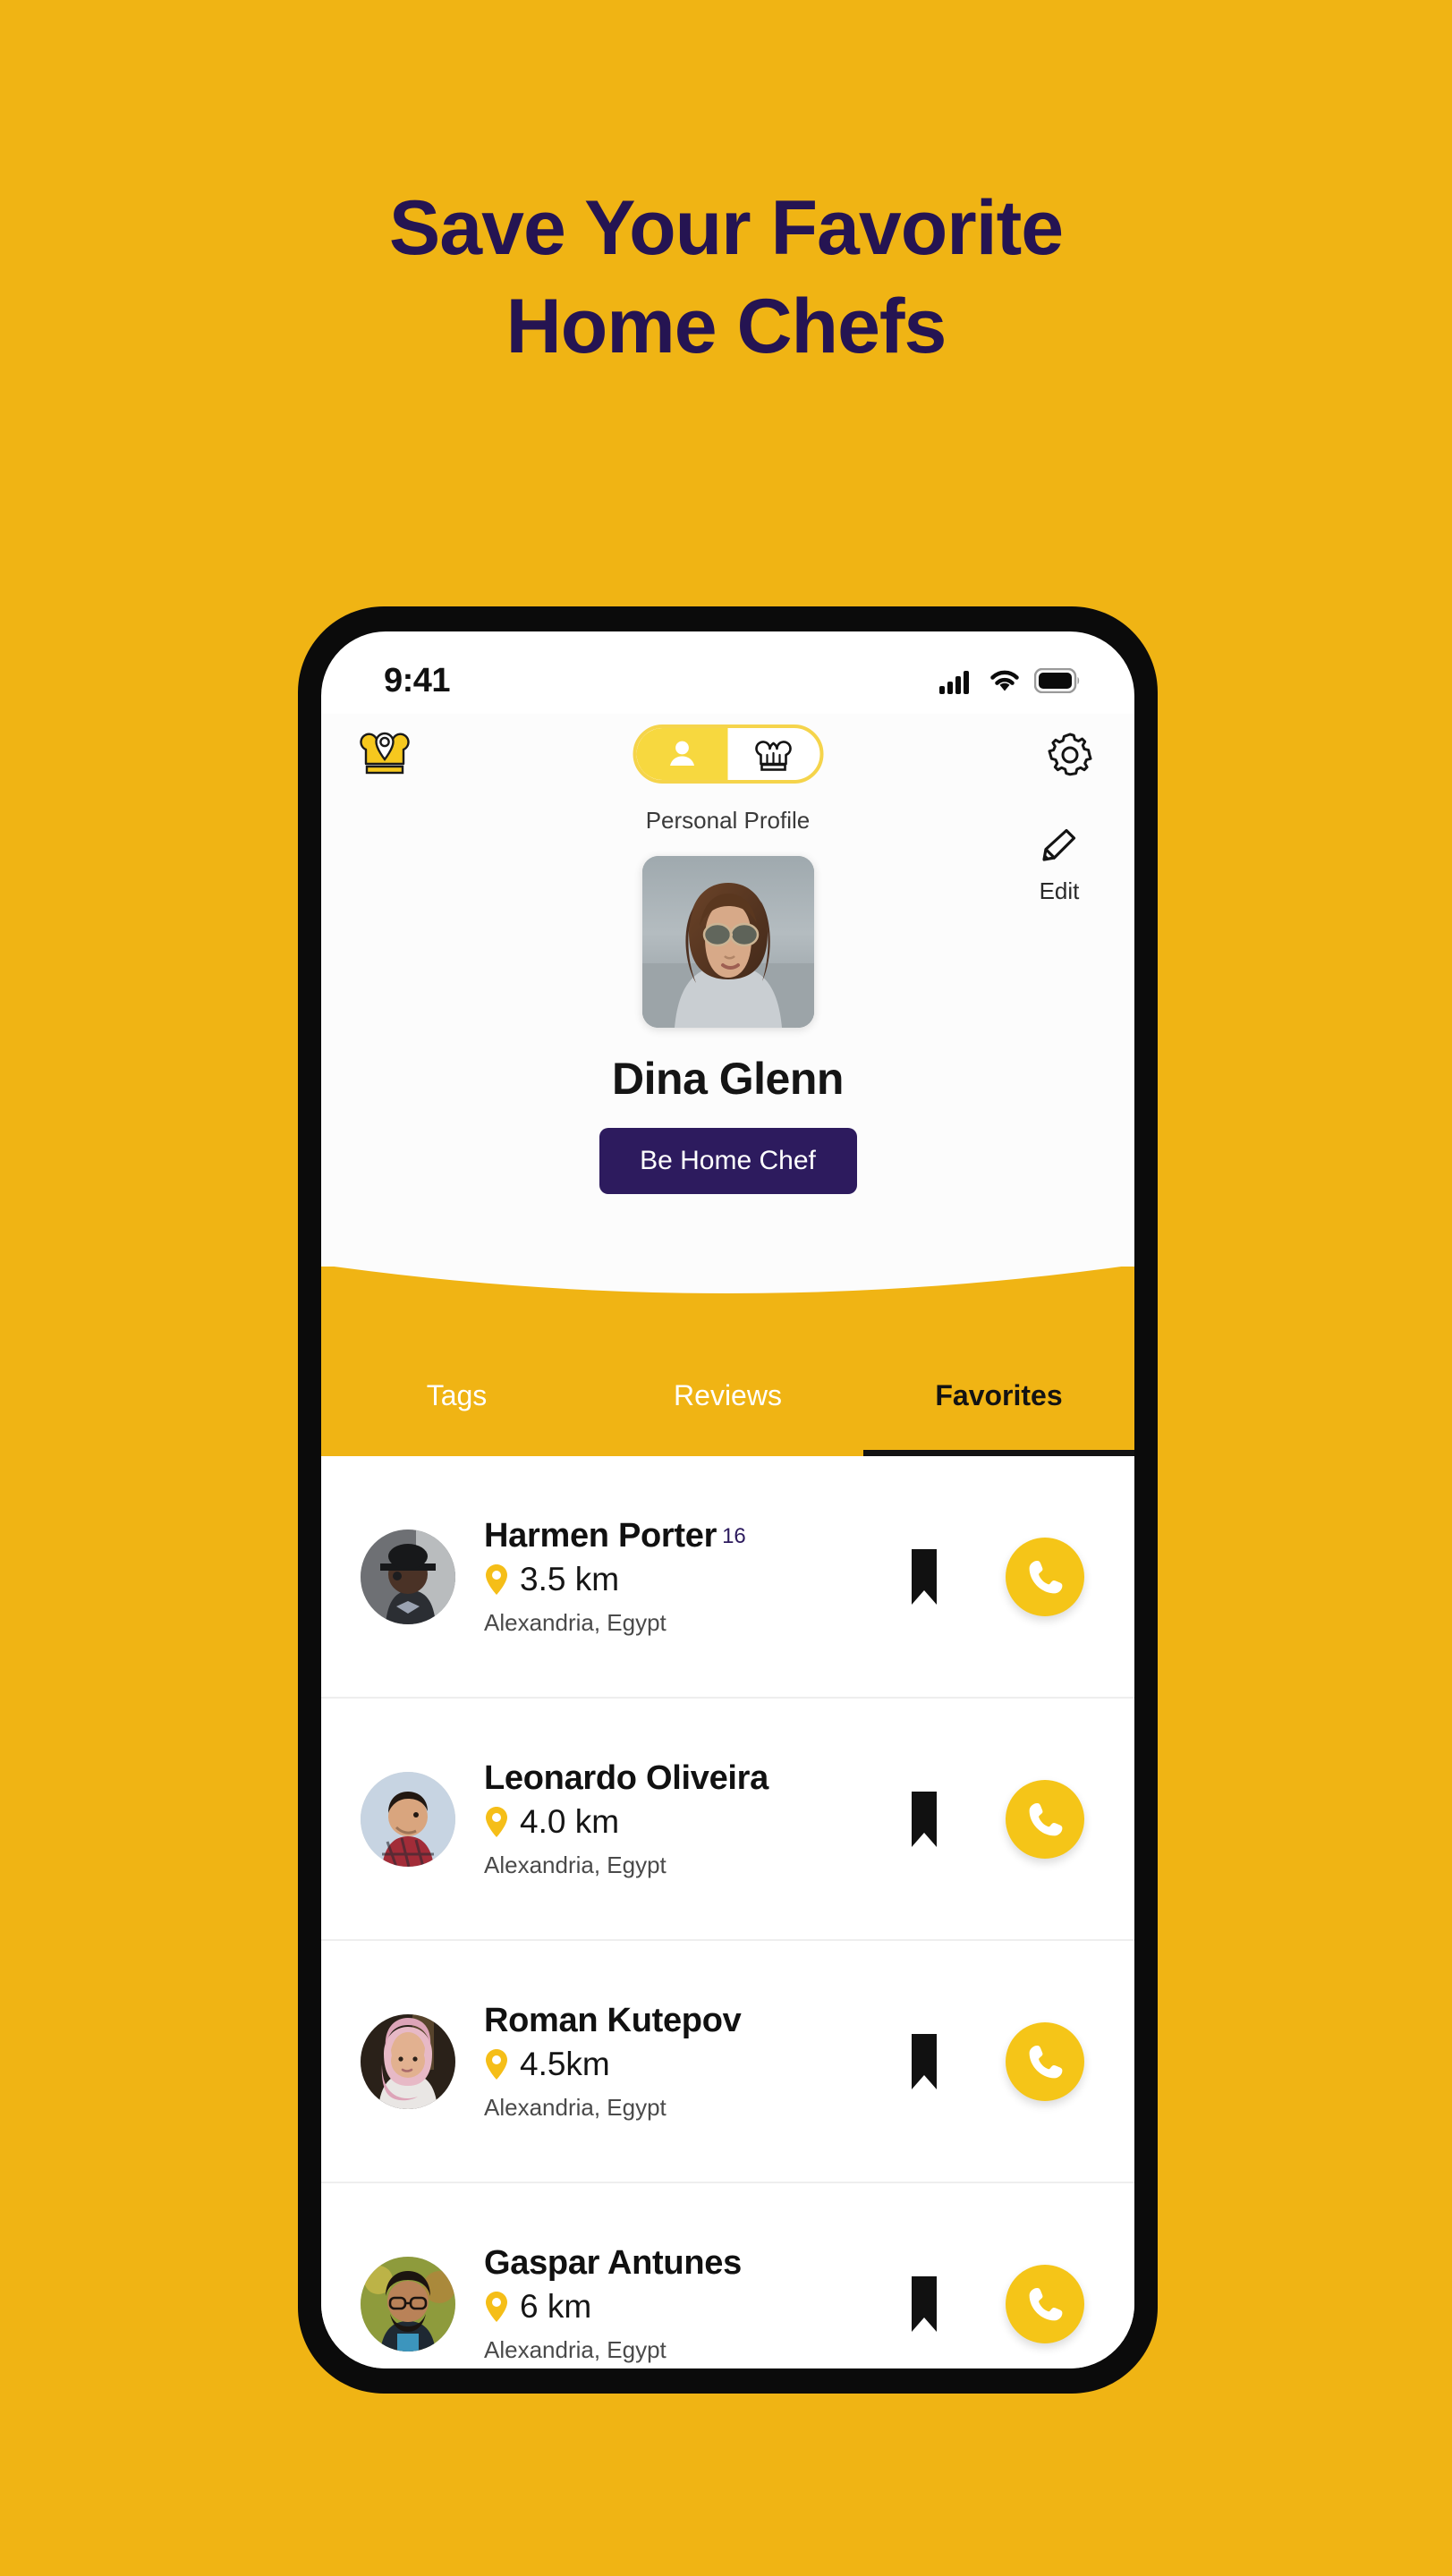  I want to click on favorite-distance-text: 6 km, so click(556, 2306).